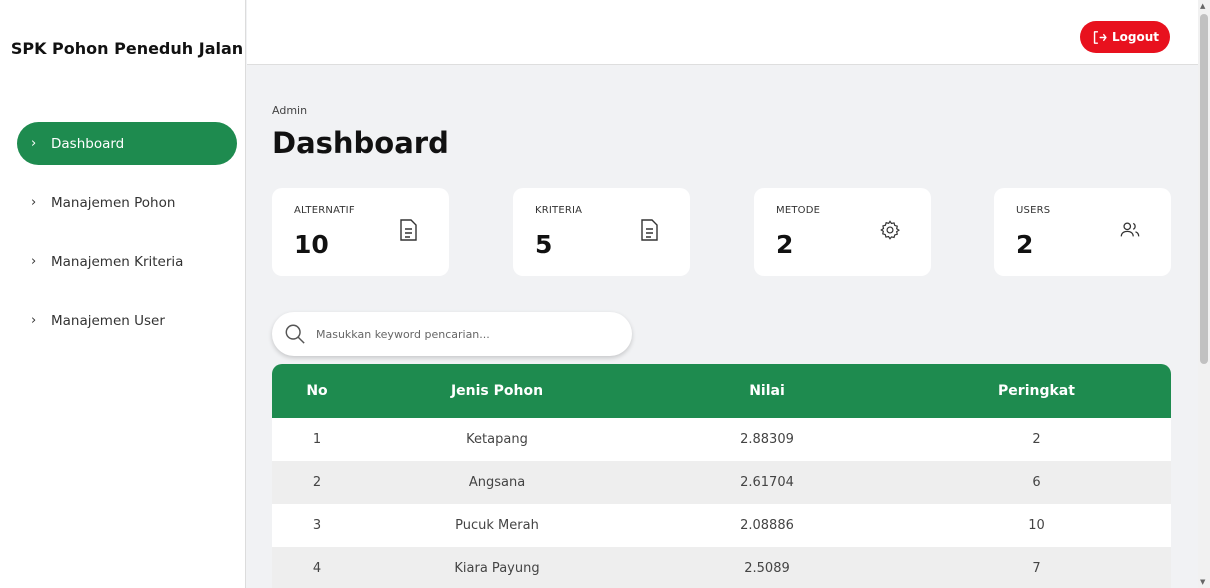 The image size is (1210, 588). What do you see at coordinates (1135, 37) in the screenshot?
I see `logout-label: Logout` at bounding box center [1135, 37].